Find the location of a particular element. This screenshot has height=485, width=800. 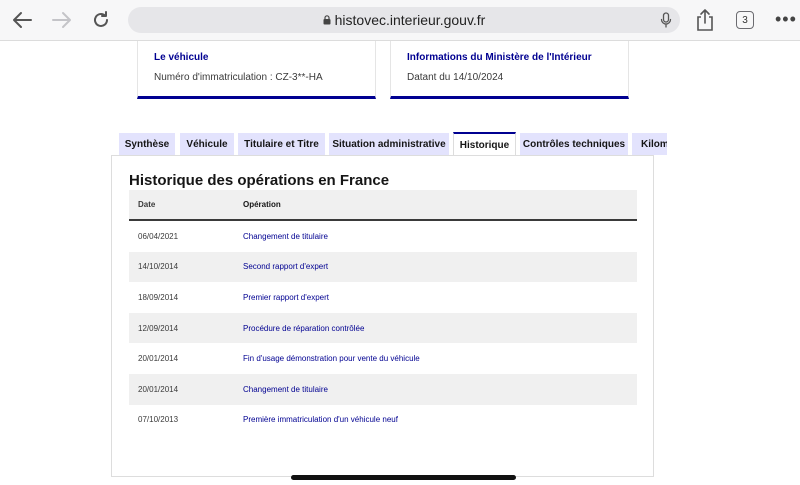

row-date: 18/09/2014 is located at coordinates (158, 297).